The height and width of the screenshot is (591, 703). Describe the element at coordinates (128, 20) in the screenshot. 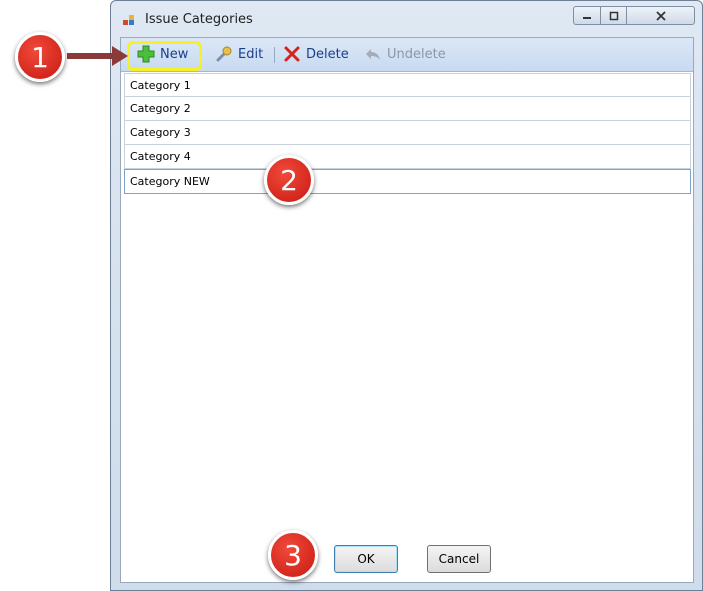

I see `app-icon` at that location.